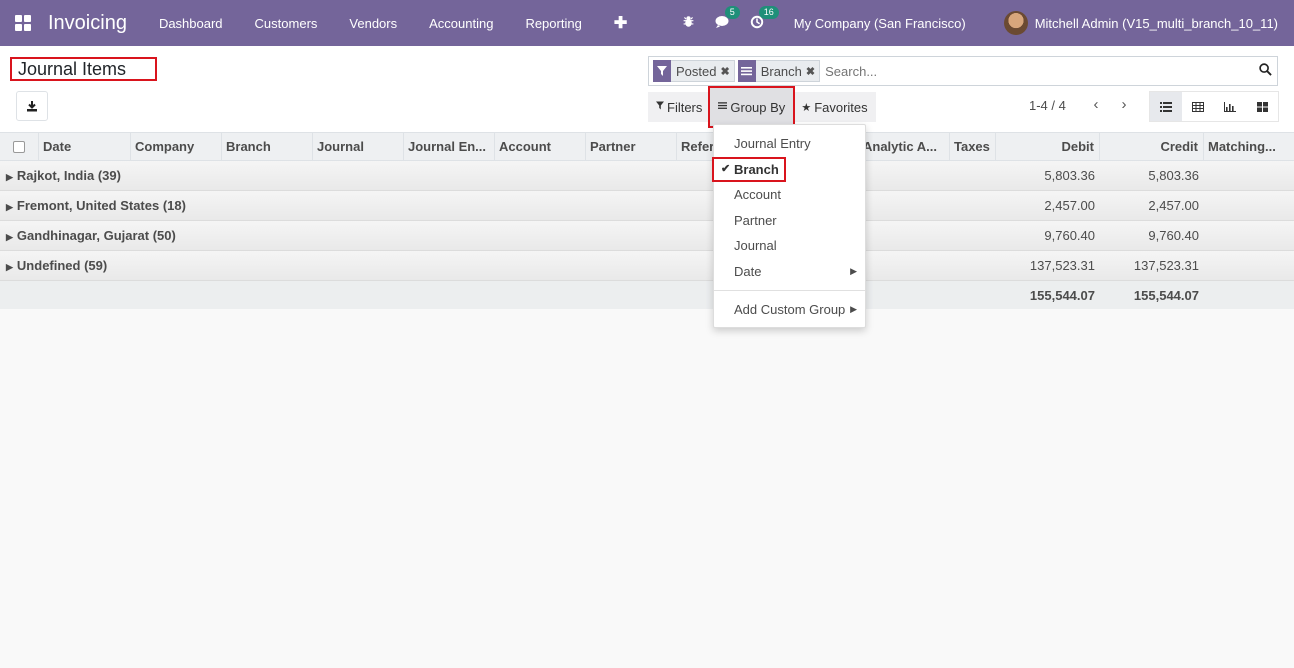  Describe the element at coordinates (689, 23) in the screenshot. I see `bug-icon` at that location.